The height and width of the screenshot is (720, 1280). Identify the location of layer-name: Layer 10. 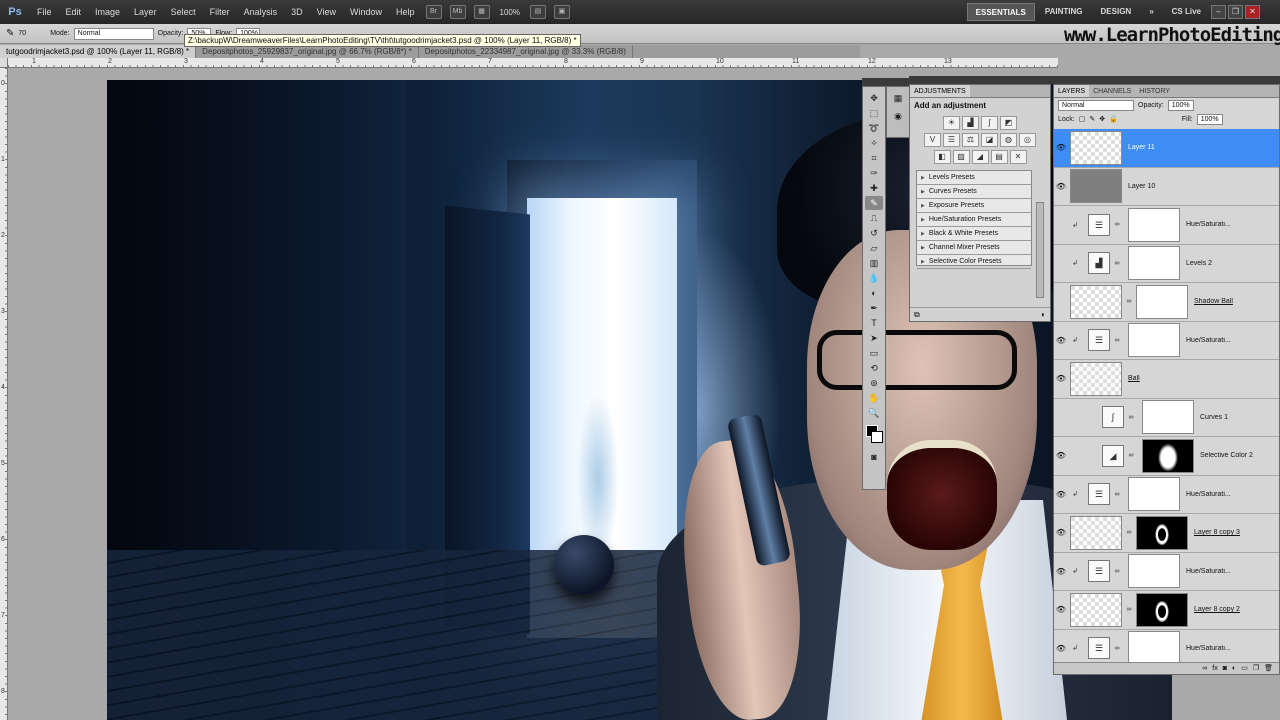
(1156, 186).